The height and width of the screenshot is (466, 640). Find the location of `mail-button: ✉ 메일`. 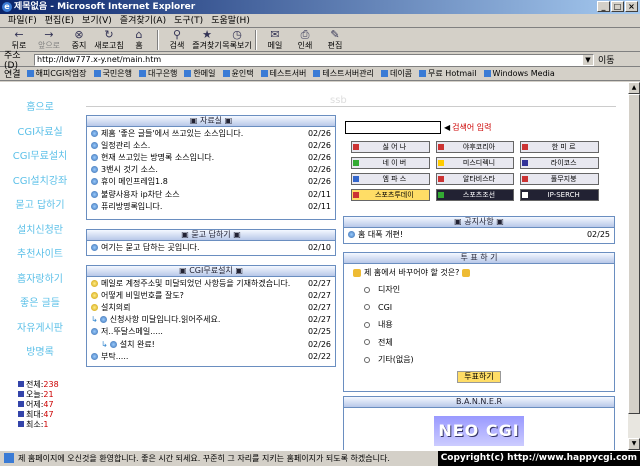

mail-button: ✉ 메일 is located at coordinates (275, 40).